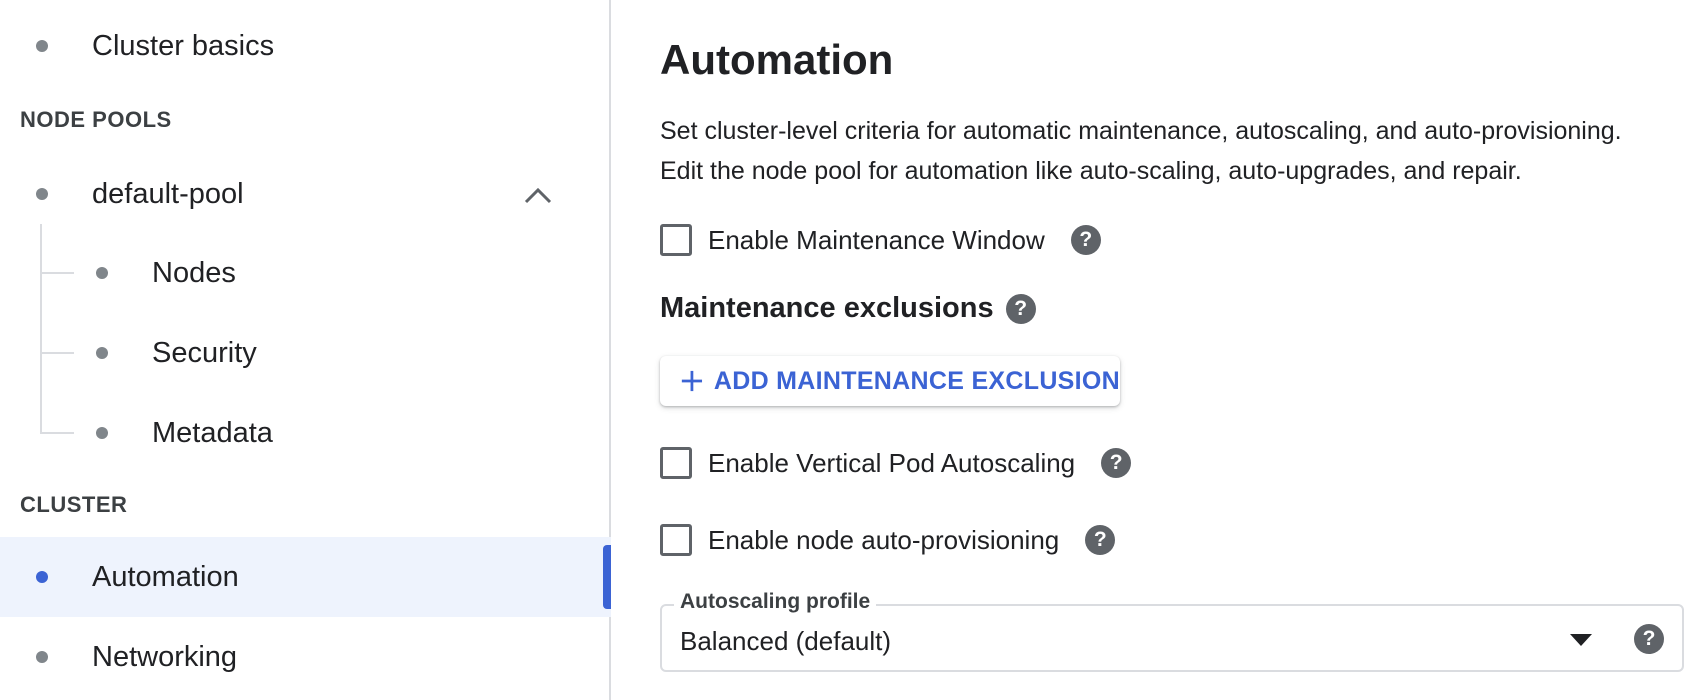  Describe the element at coordinates (305, 353) in the screenshot. I see `sidebar-item-security: Security` at that location.